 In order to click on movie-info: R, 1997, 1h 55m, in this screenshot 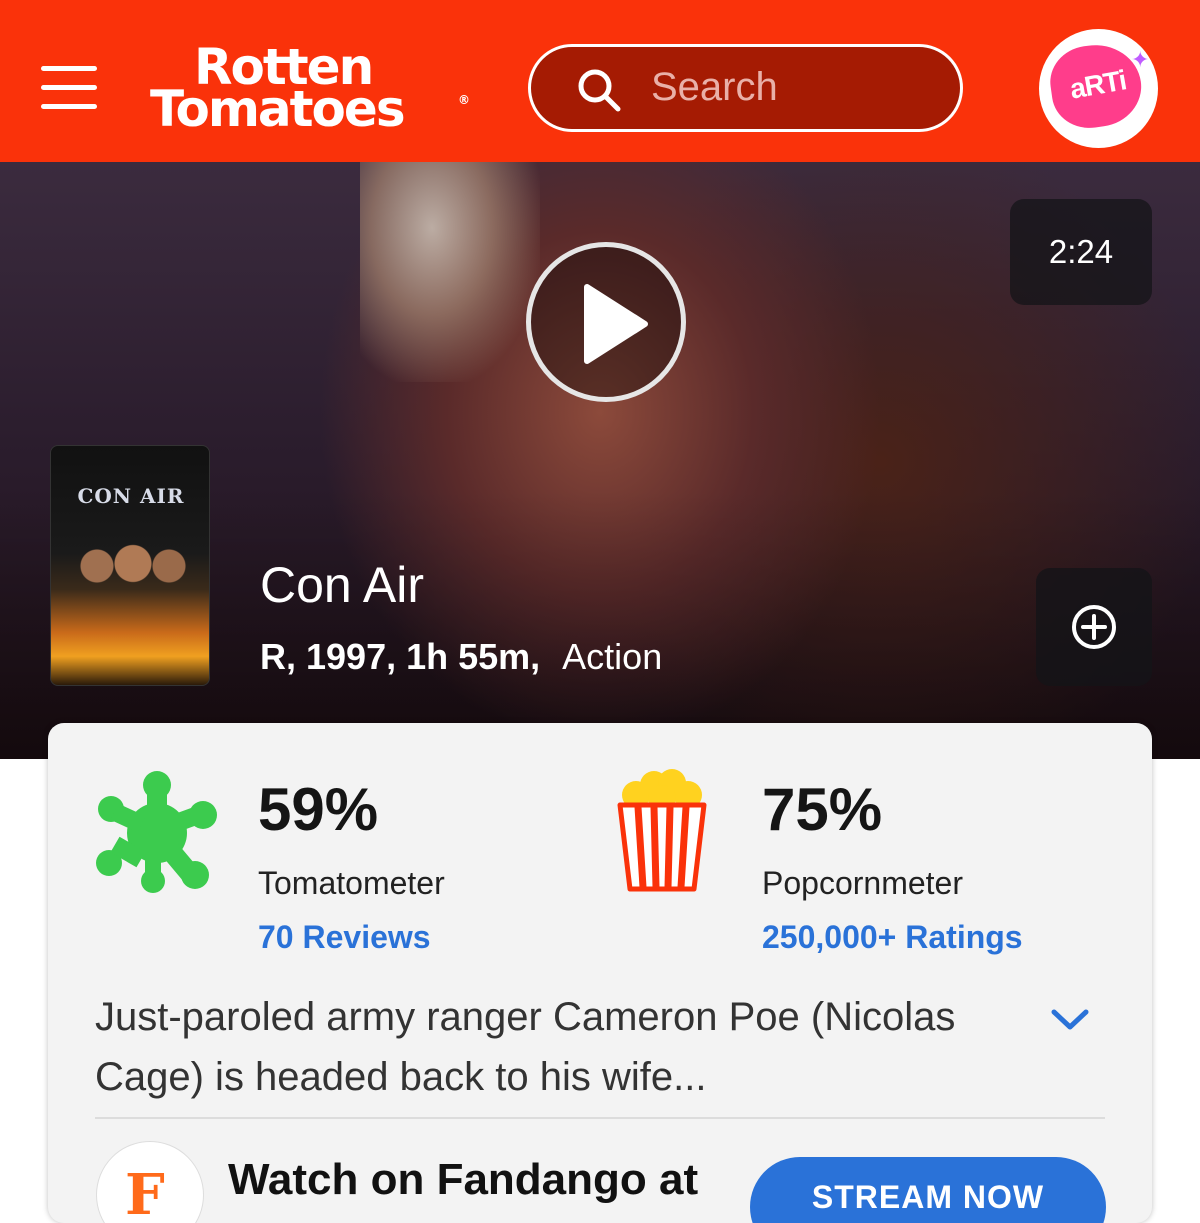, I will do `click(400, 656)`.